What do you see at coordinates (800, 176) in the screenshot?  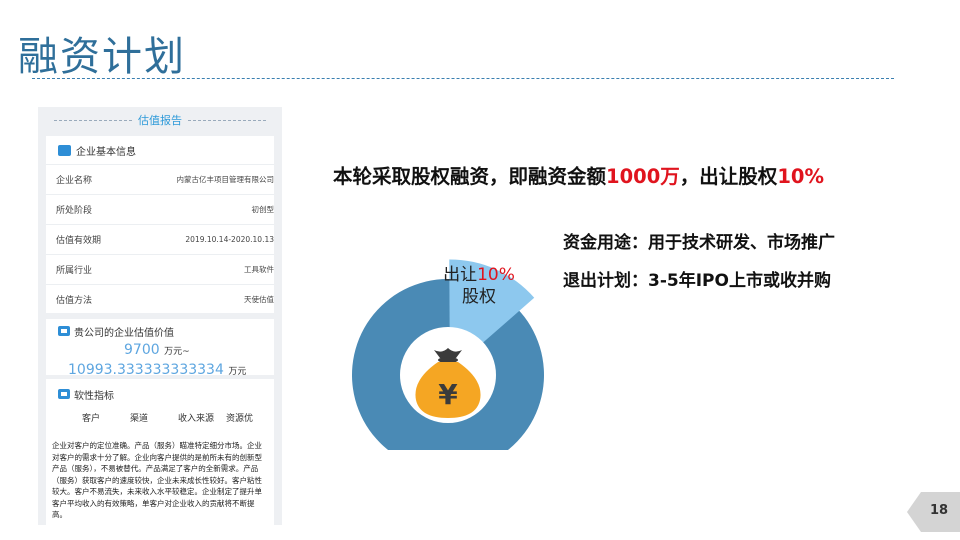 I see `equity-ratio: 10%` at bounding box center [800, 176].